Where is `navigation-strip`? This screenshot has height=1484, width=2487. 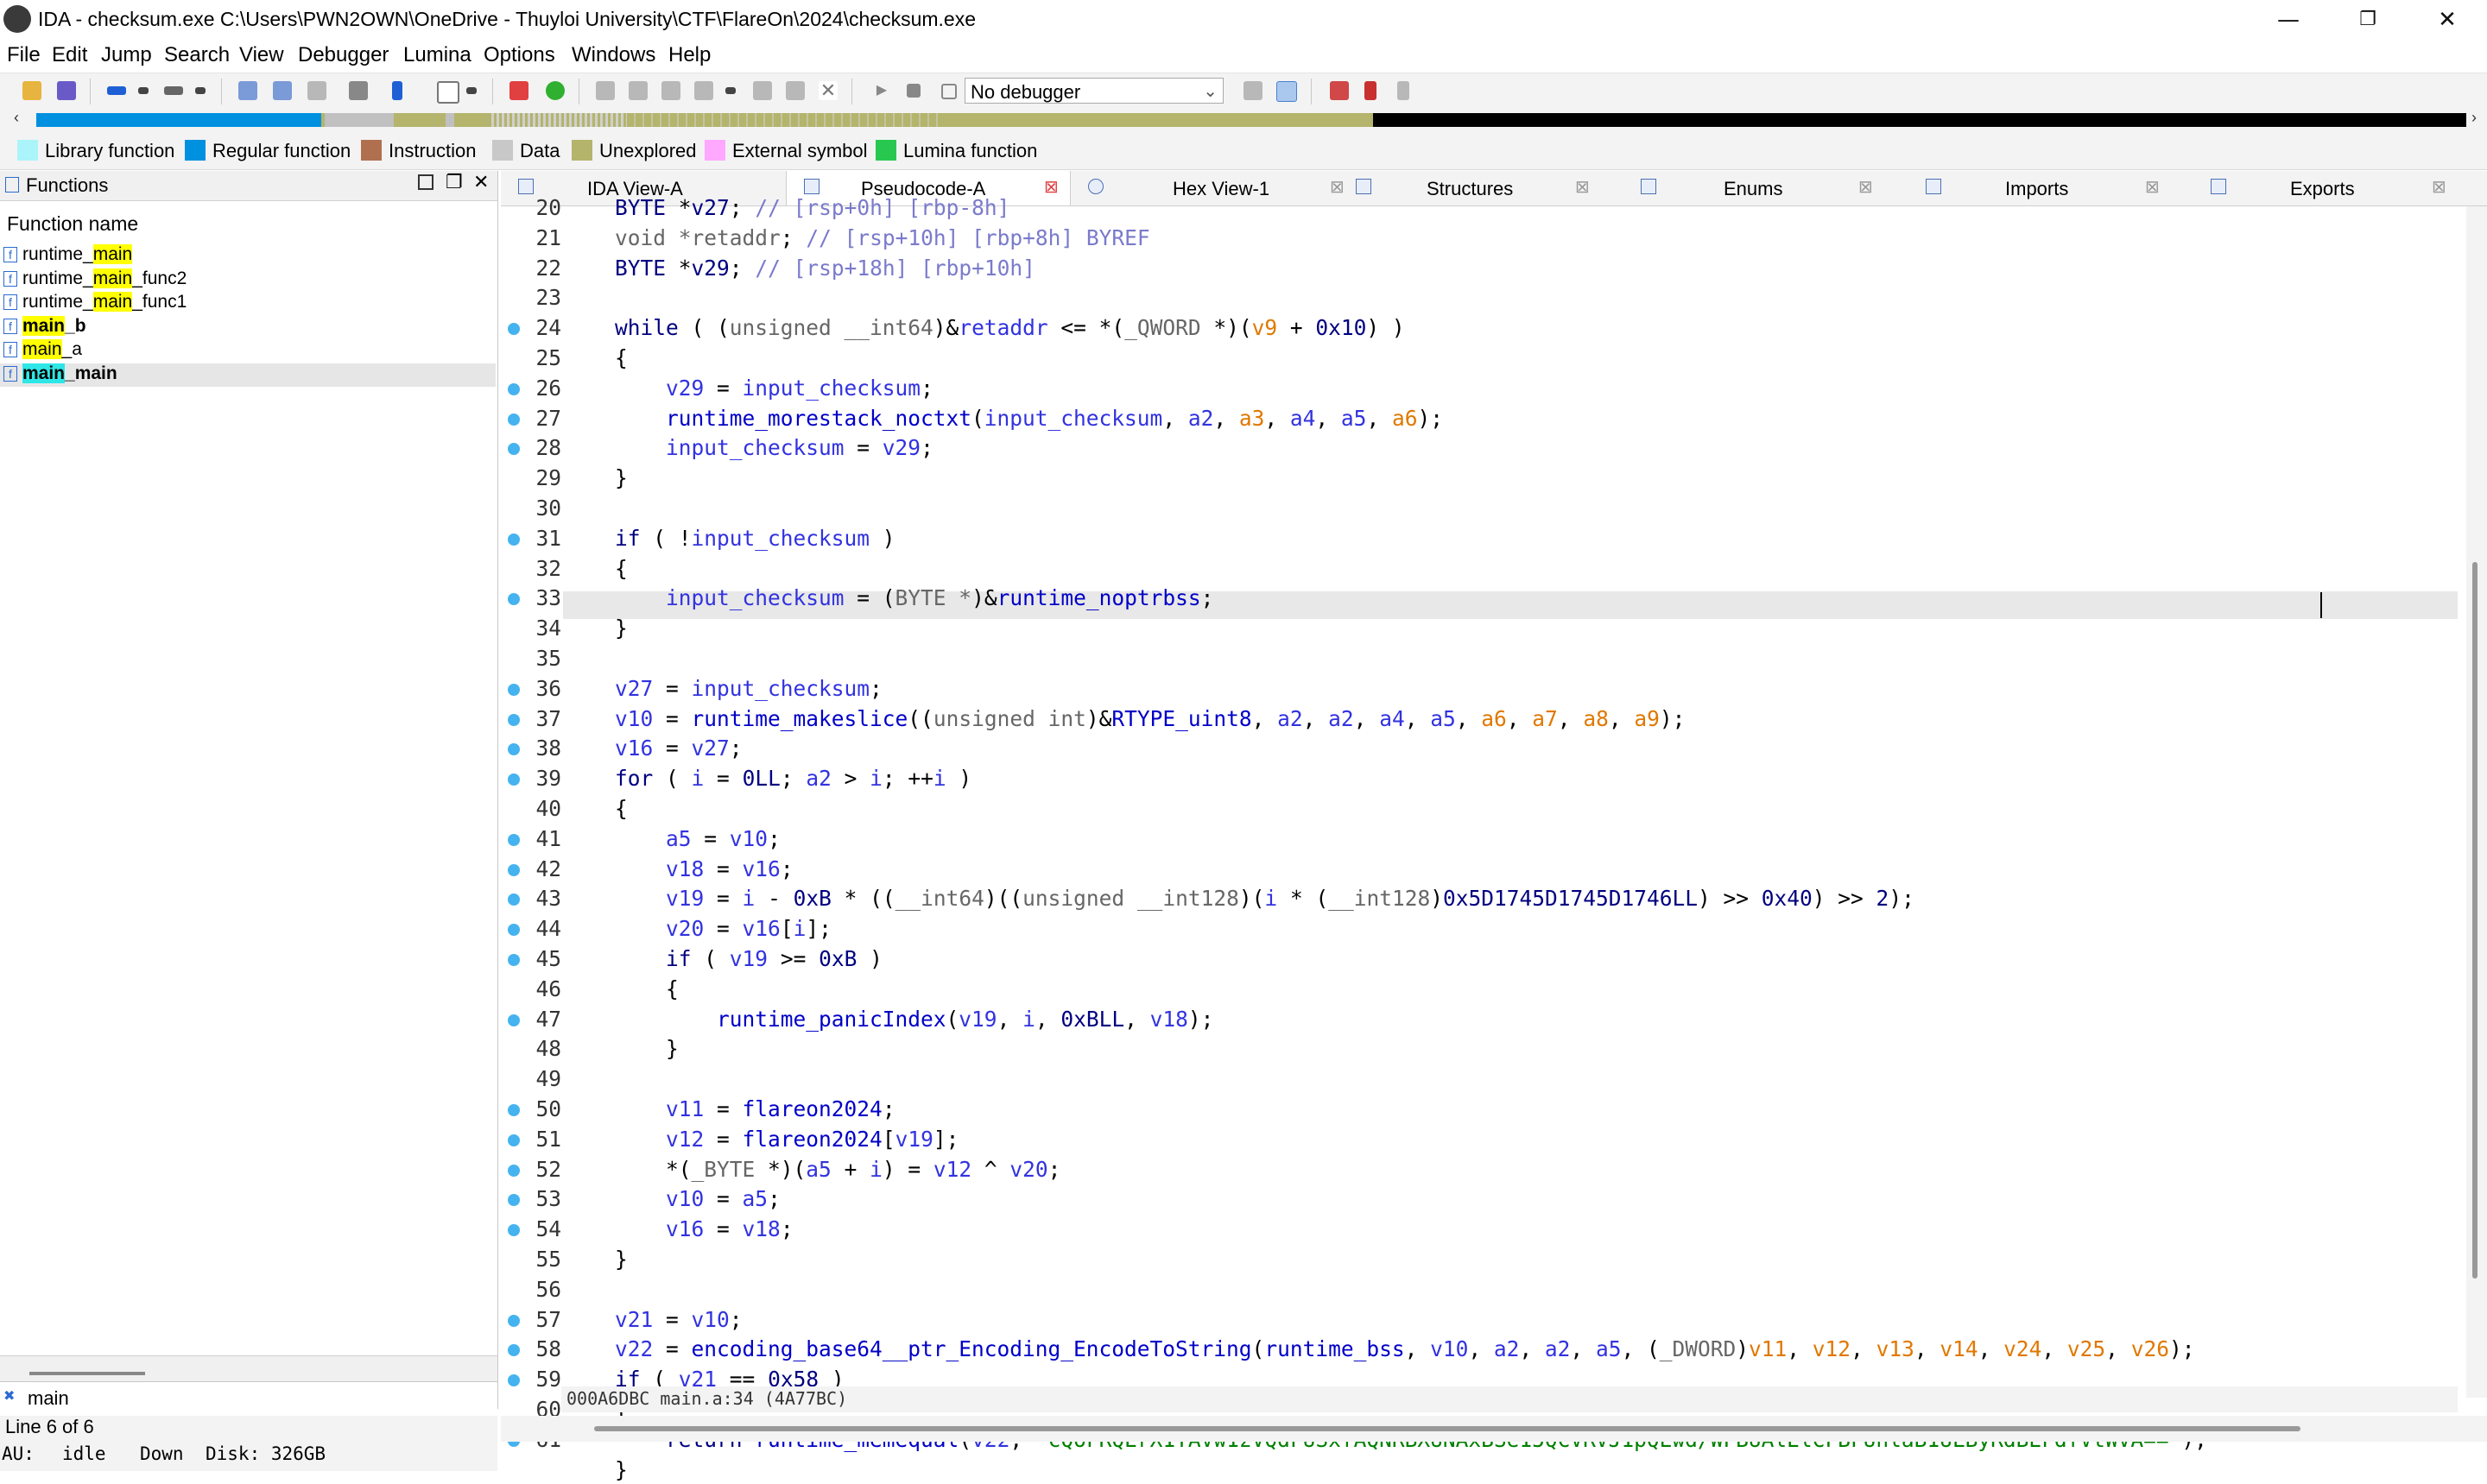
navigation-strip is located at coordinates (1251, 120).